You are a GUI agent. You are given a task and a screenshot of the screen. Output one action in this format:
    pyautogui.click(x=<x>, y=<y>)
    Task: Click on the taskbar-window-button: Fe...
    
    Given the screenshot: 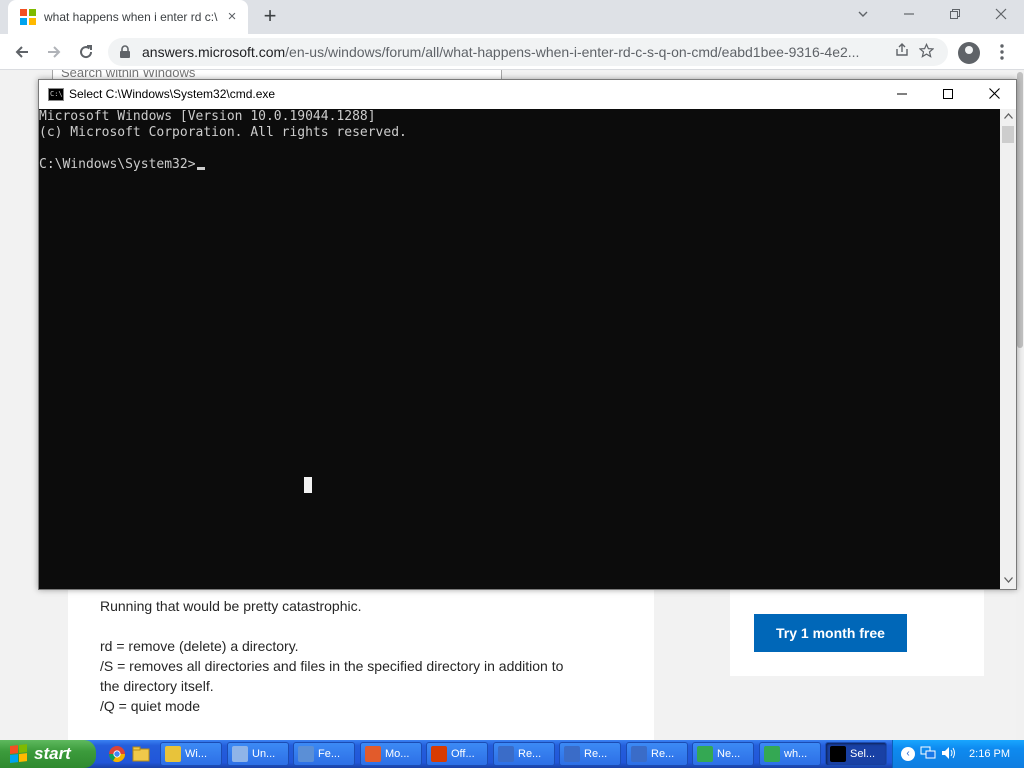 What is the action you would take?
    pyautogui.click(x=324, y=754)
    